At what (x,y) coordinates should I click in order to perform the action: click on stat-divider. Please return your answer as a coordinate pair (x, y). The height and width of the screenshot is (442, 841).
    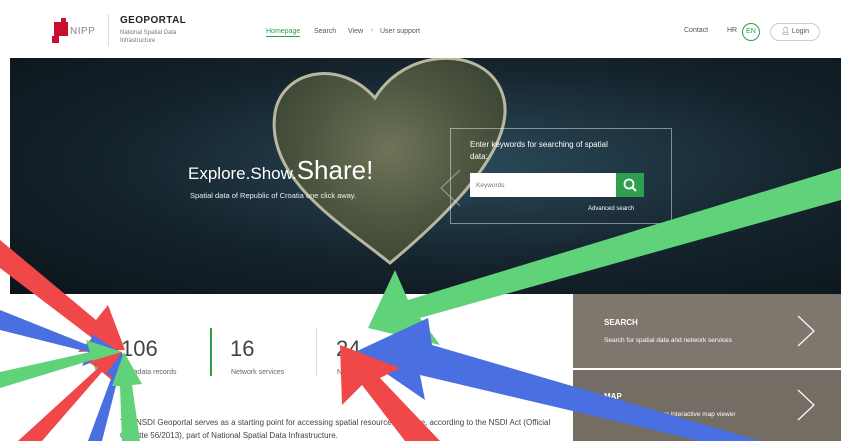
    Looking at the image, I should click on (211, 352).